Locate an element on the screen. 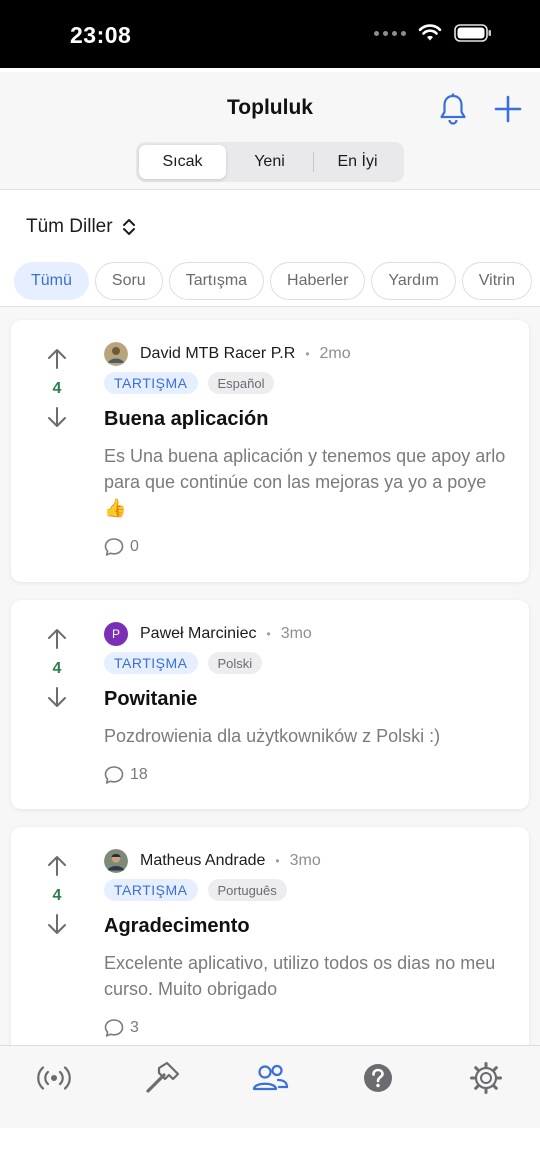 The height and width of the screenshot is (1171, 540). language-filter: Tüm Diller is located at coordinates (81, 227).